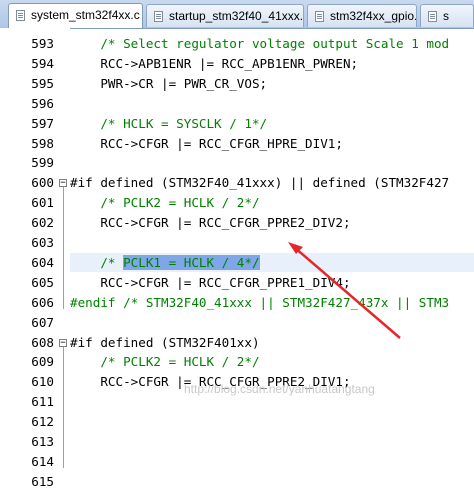 This screenshot has height=491, width=474. Describe the element at coordinates (42, 441) in the screenshot. I see `line-number: 613` at that location.